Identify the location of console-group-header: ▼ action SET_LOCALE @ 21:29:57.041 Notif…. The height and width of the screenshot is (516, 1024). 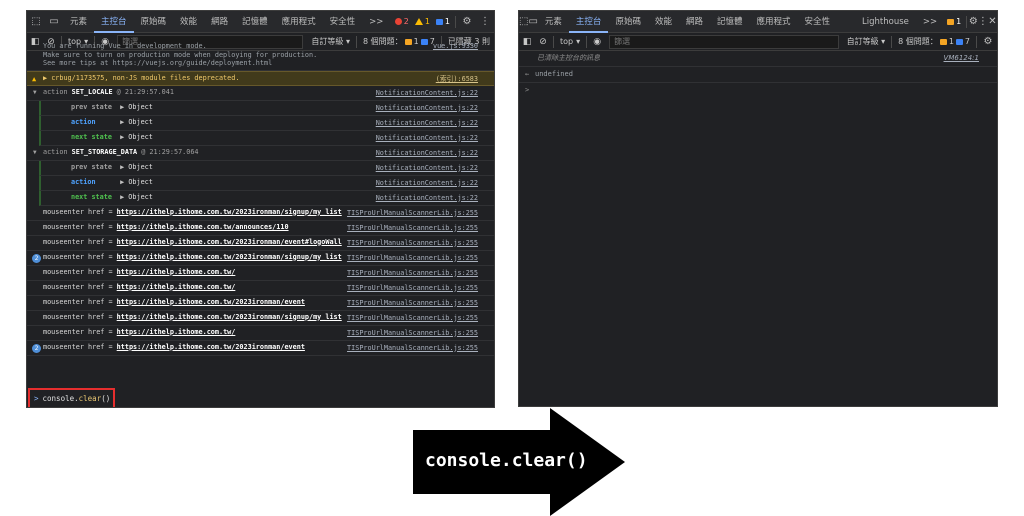
(260, 93).